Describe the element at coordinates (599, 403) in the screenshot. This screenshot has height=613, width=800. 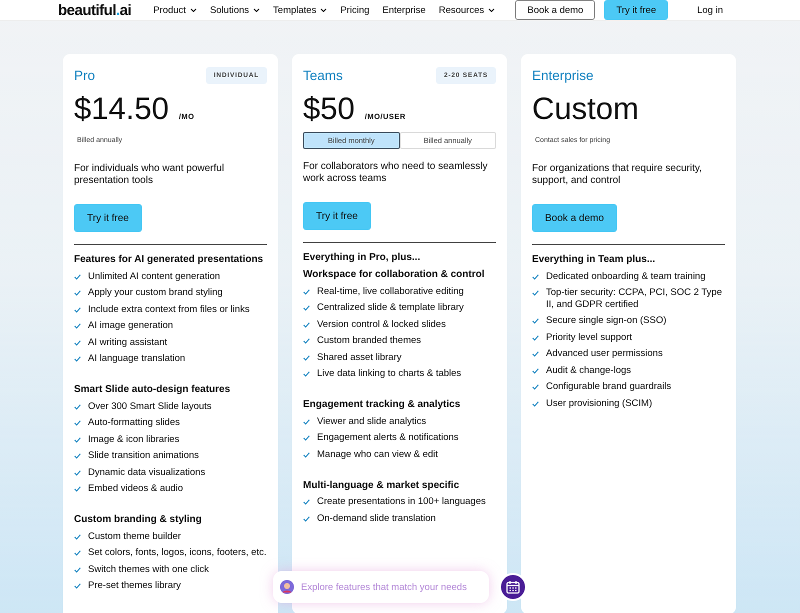
I see `feature-text: User provisioning (SCIM)` at that location.